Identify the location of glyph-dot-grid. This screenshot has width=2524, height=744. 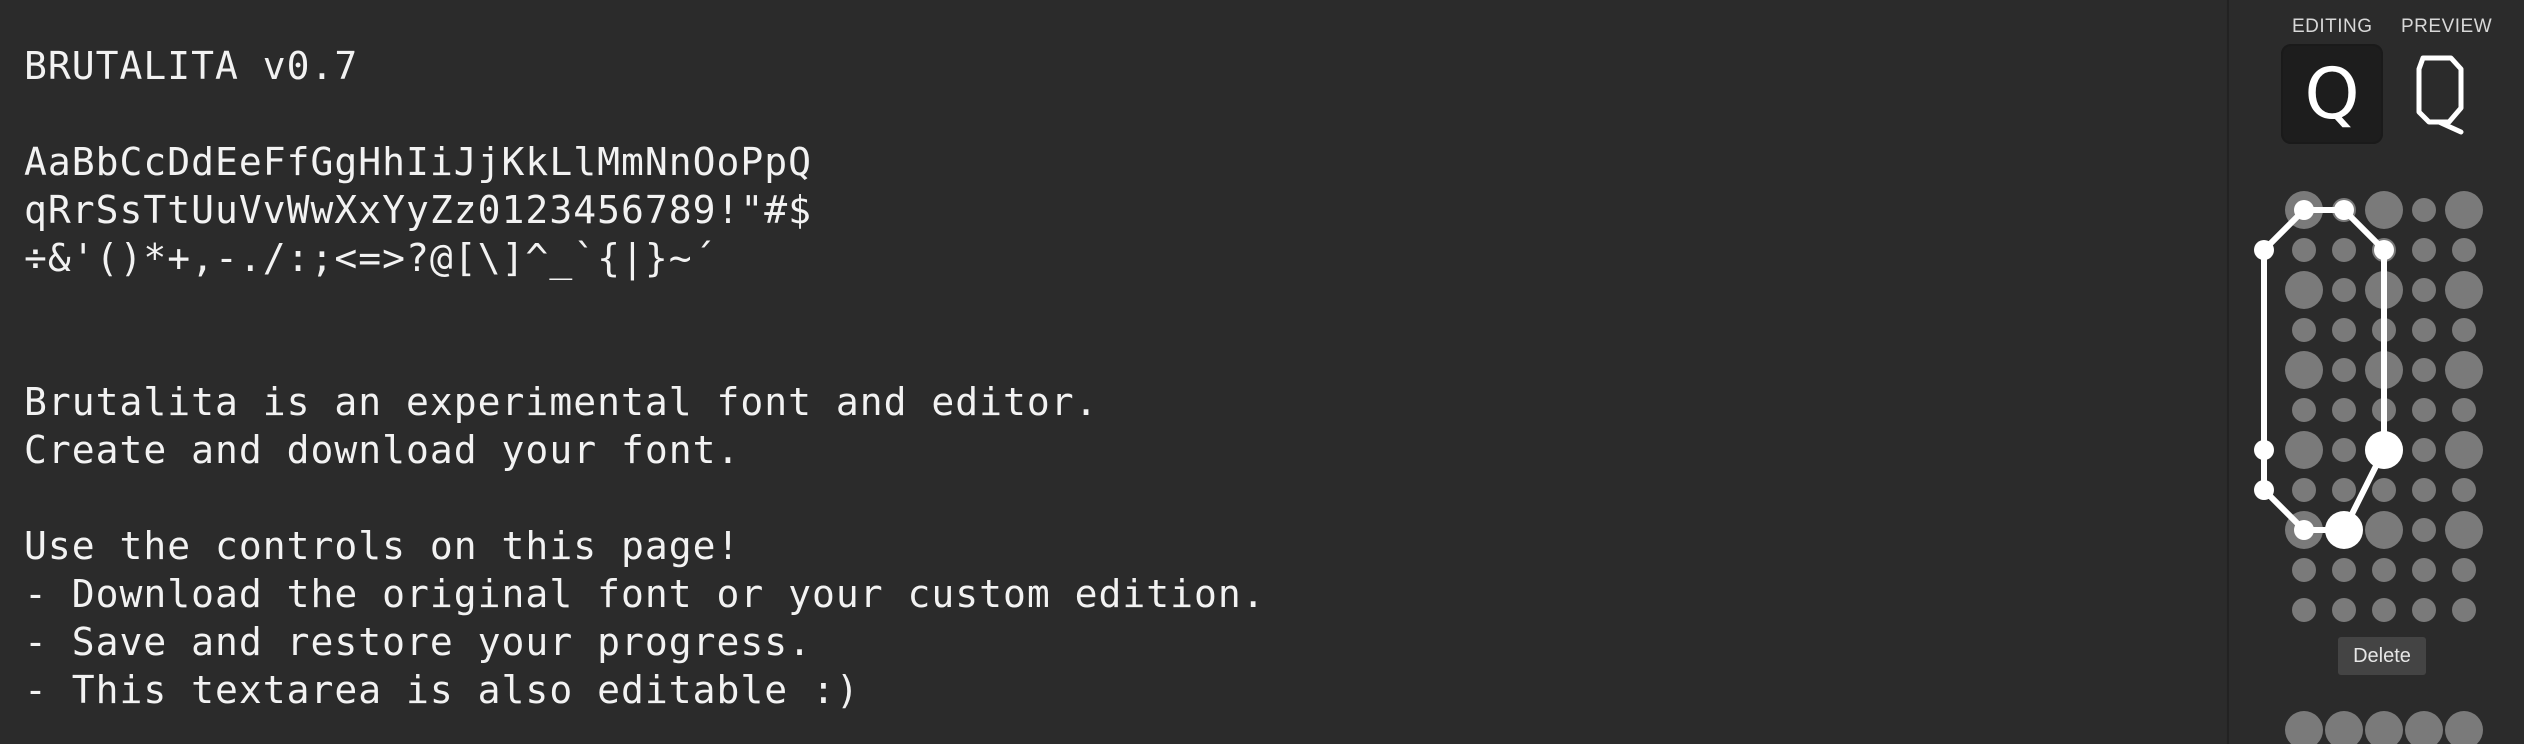
(2376, 372).